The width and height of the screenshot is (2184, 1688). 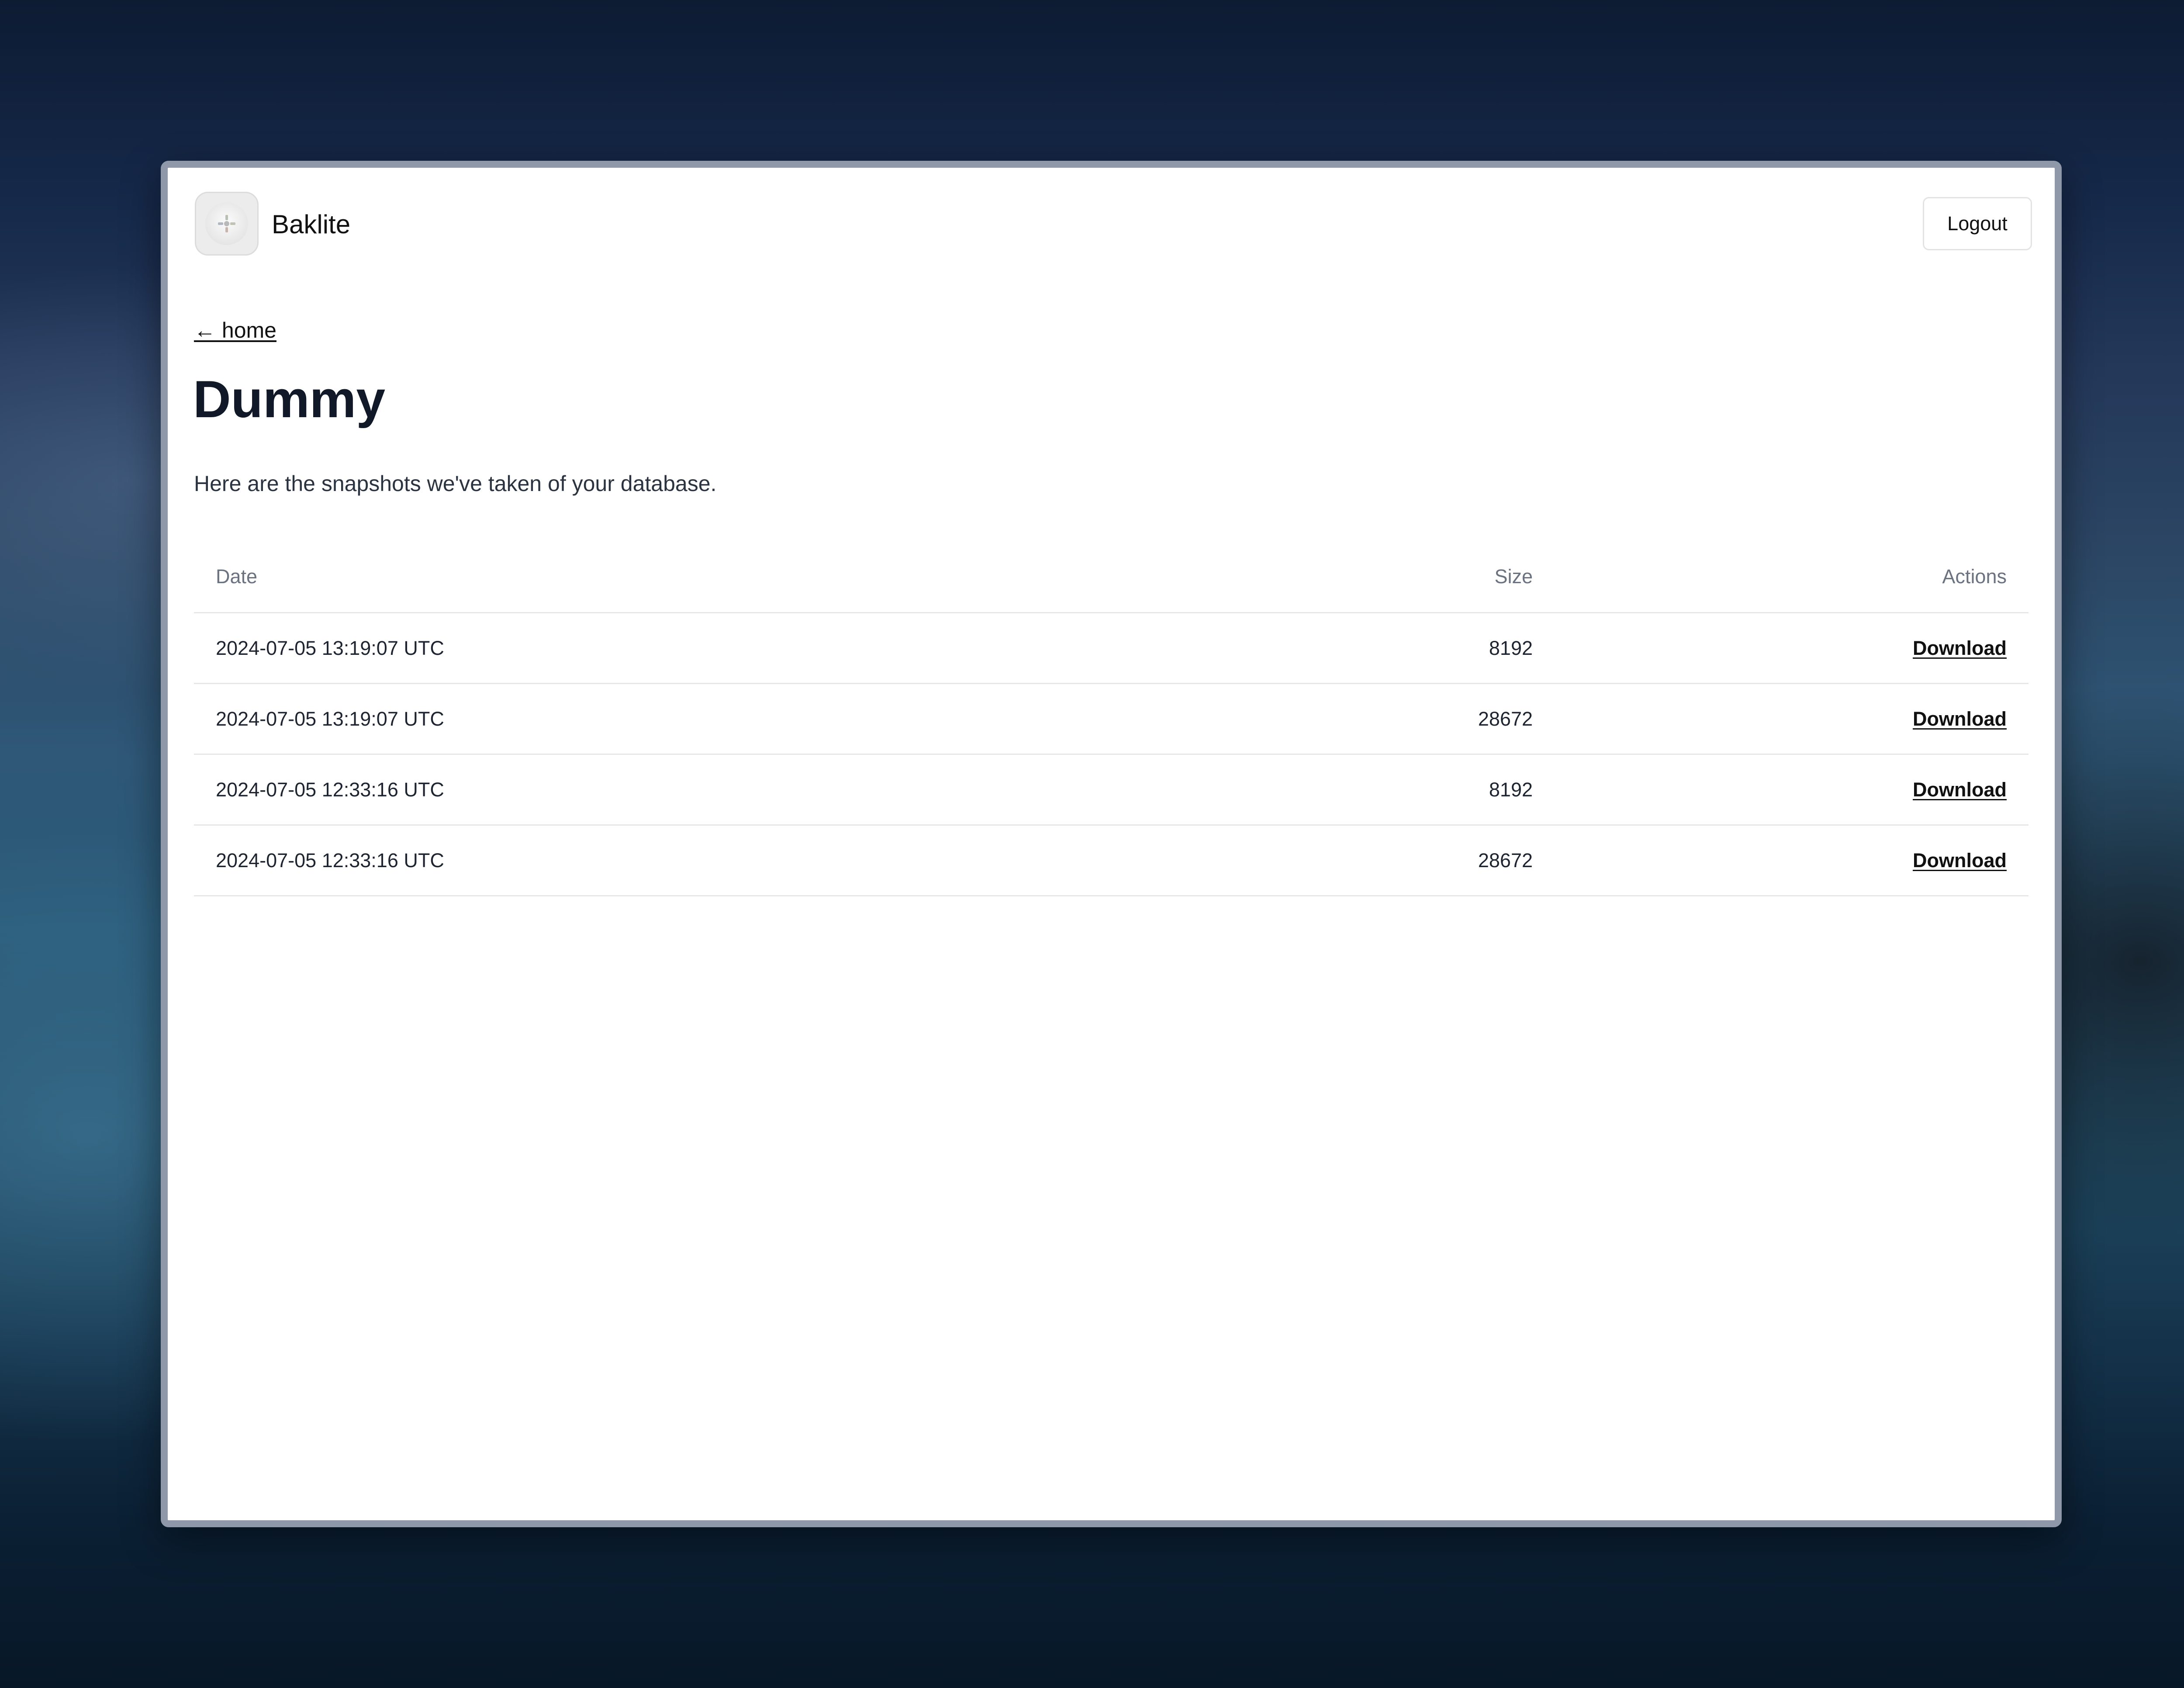 I want to click on app-logo-icon, so click(x=226, y=223).